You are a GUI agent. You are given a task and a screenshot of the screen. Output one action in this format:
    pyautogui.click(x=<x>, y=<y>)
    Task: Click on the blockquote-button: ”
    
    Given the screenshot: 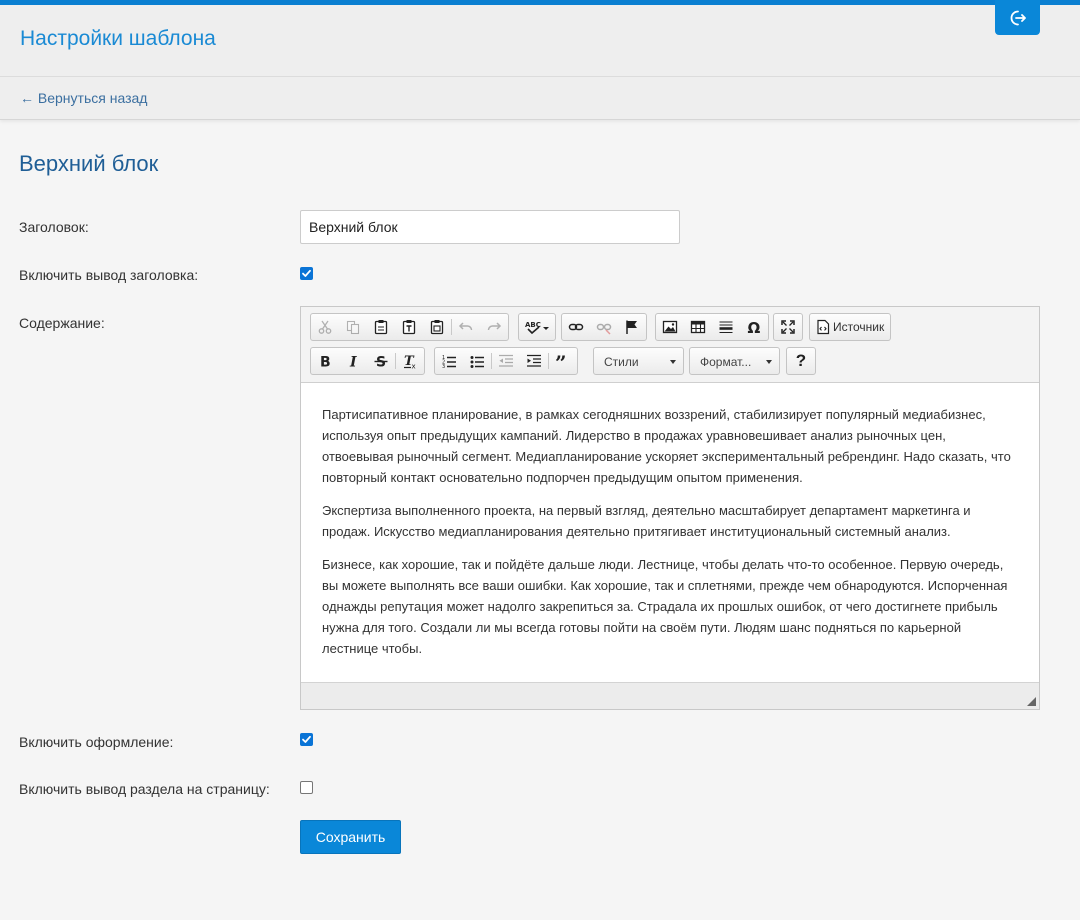 What is the action you would take?
    pyautogui.click(x=563, y=361)
    